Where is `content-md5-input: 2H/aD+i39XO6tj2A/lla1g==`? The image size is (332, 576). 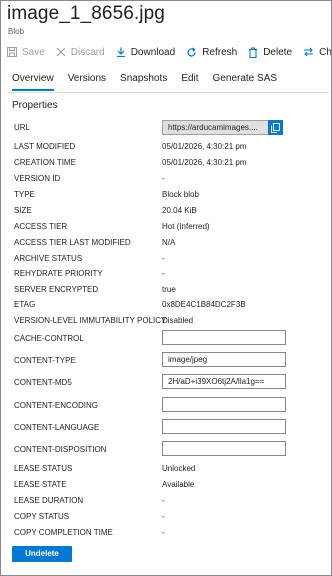
content-md5-input: 2H/aD+i39XO6tj2A/lla1g== is located at coordinates (224, 381).